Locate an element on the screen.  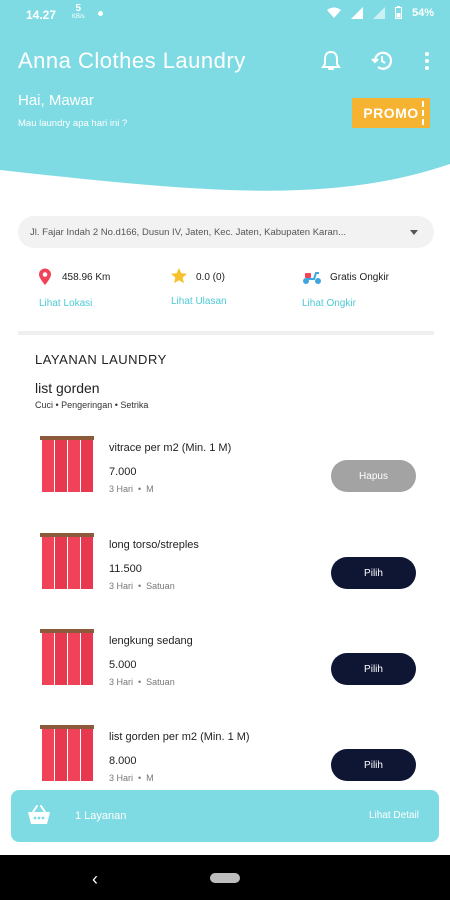
category-title: list gorden is located at coordinates (67, 388).